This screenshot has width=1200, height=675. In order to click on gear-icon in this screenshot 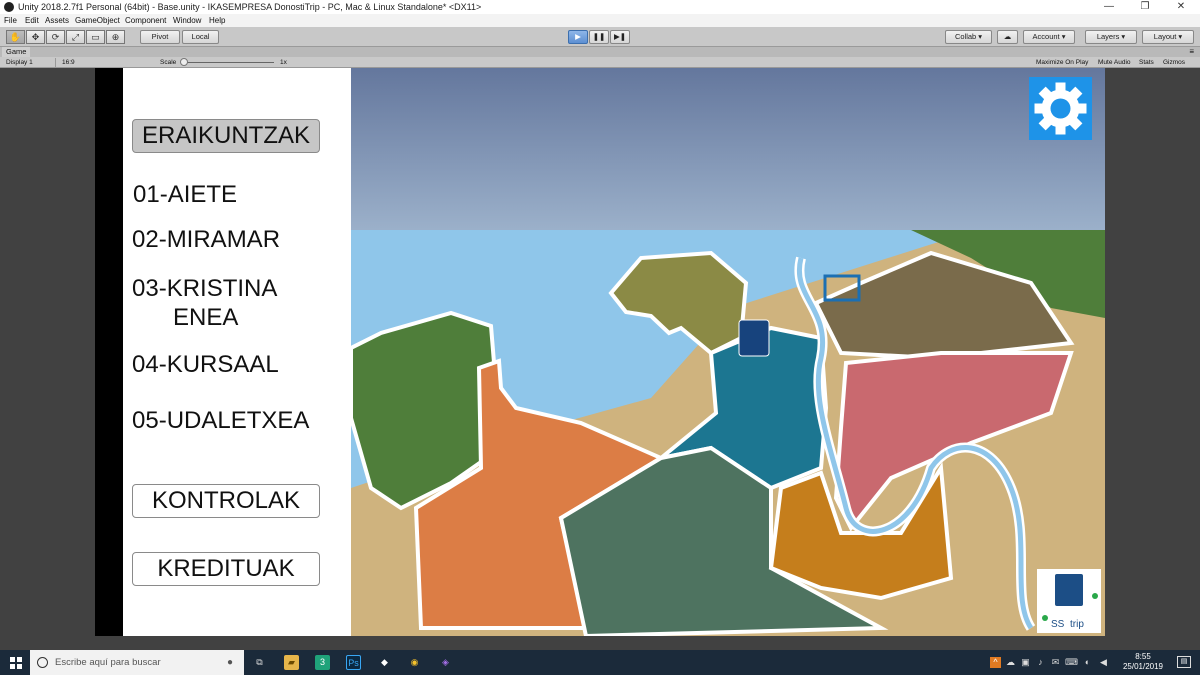, I will do `click(1060, 108)`.